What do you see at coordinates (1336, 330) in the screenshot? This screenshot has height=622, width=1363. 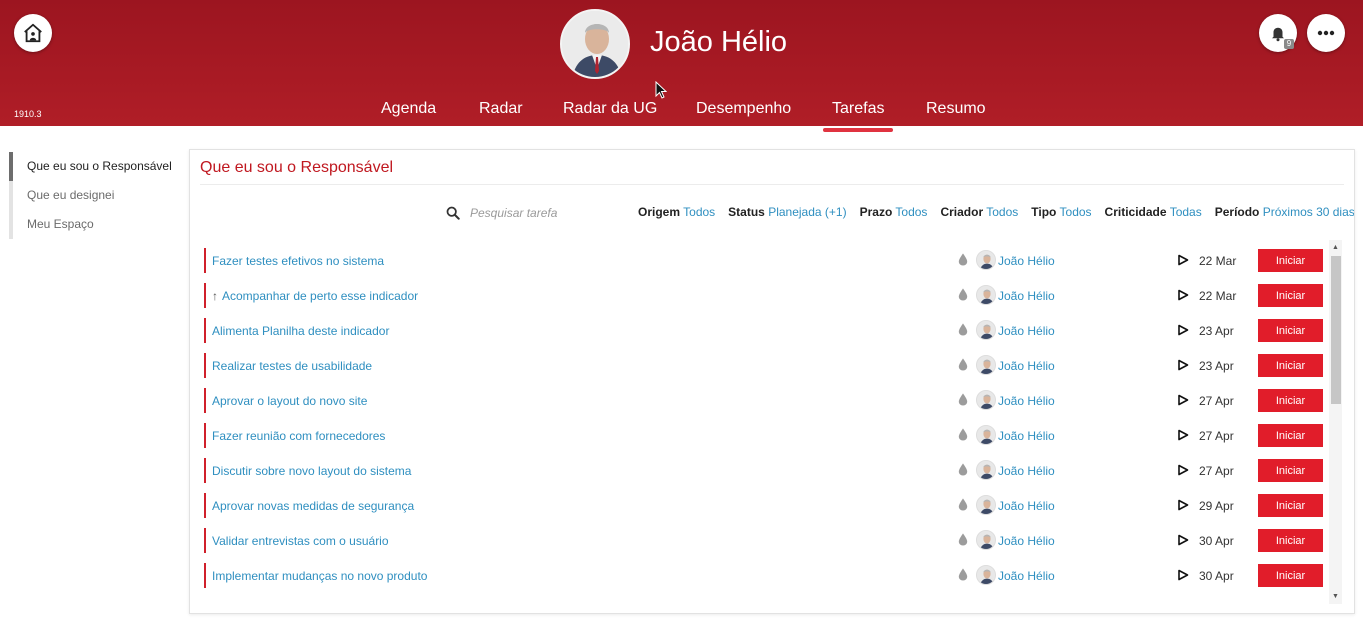 I see `scroll-thumb` at bounding box center [1336, 330].